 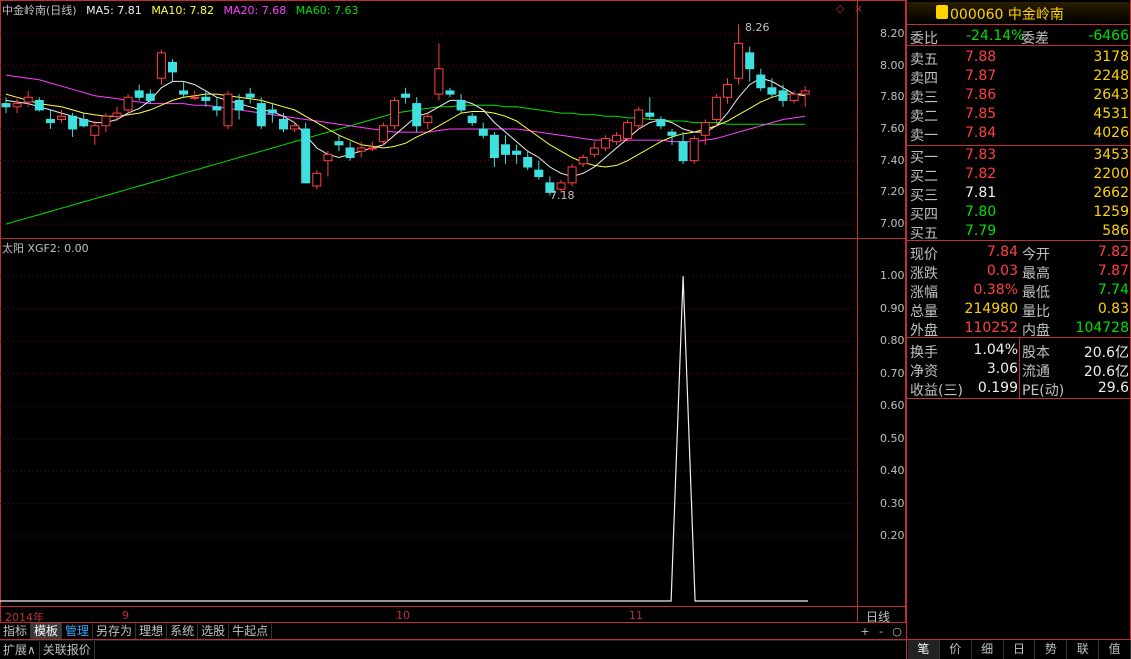 What do you see at coordinates (114, 10) in the screenshot?
I see `ma5-label: MA5: 7.81` at bounding box center [114, 10].